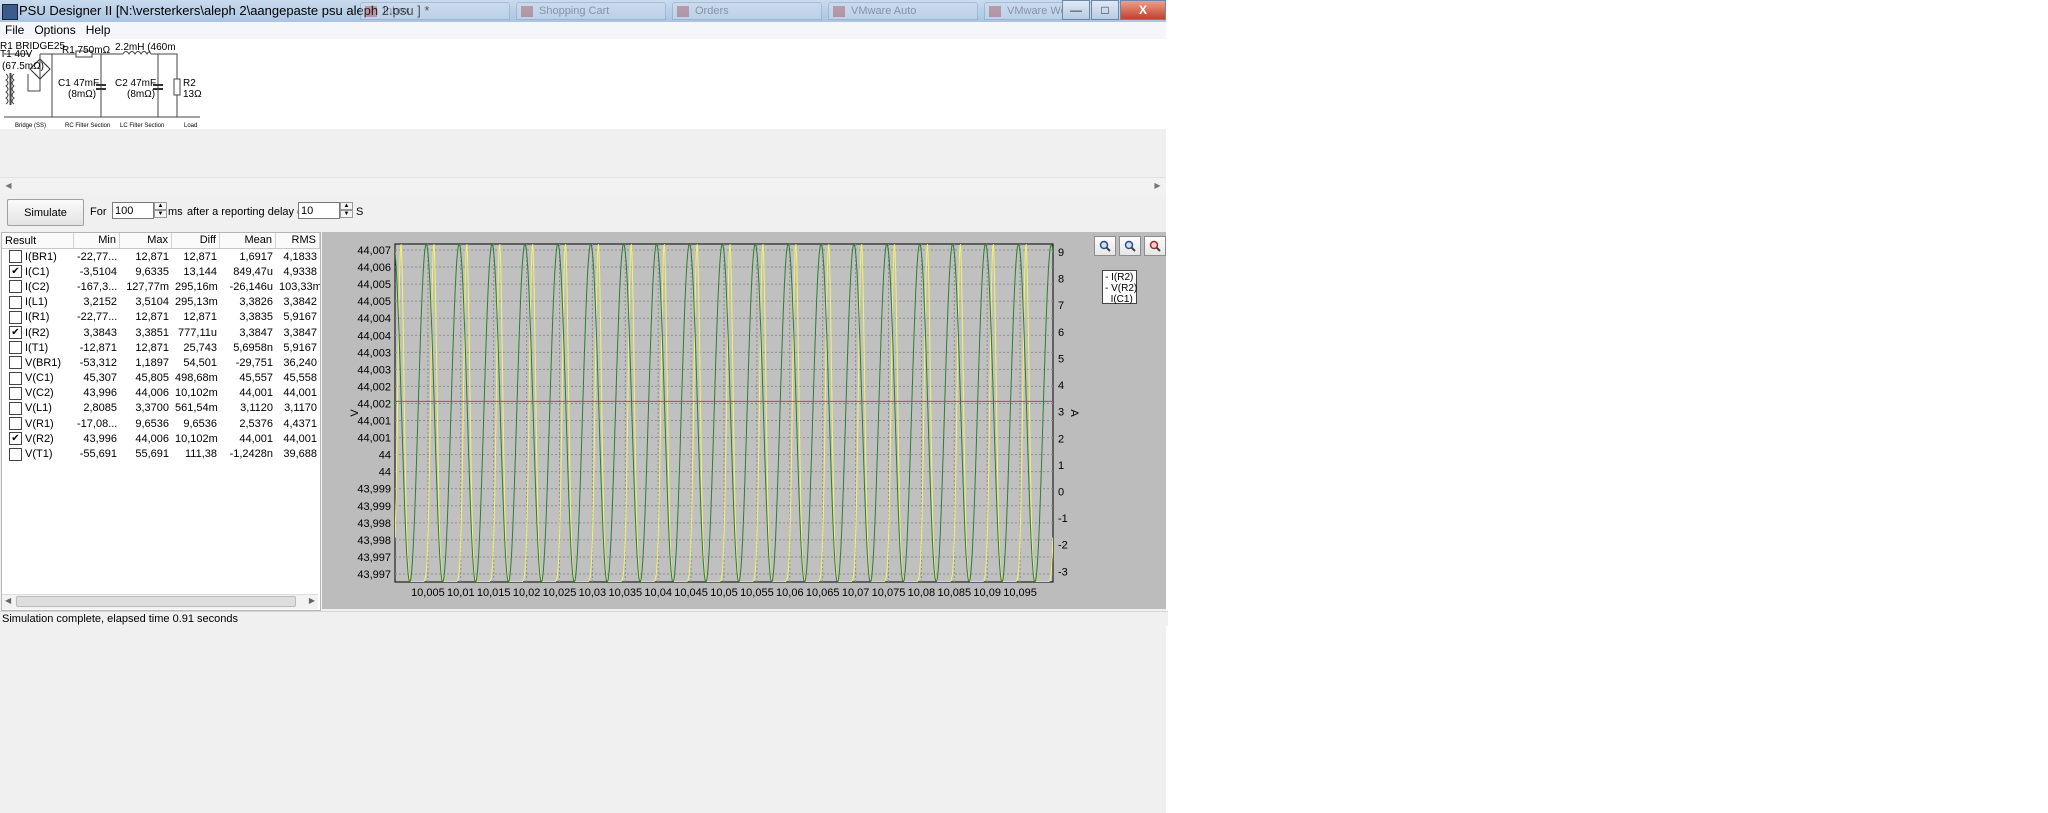  I want to click on result-diff: 13,144, so click(200, 271).